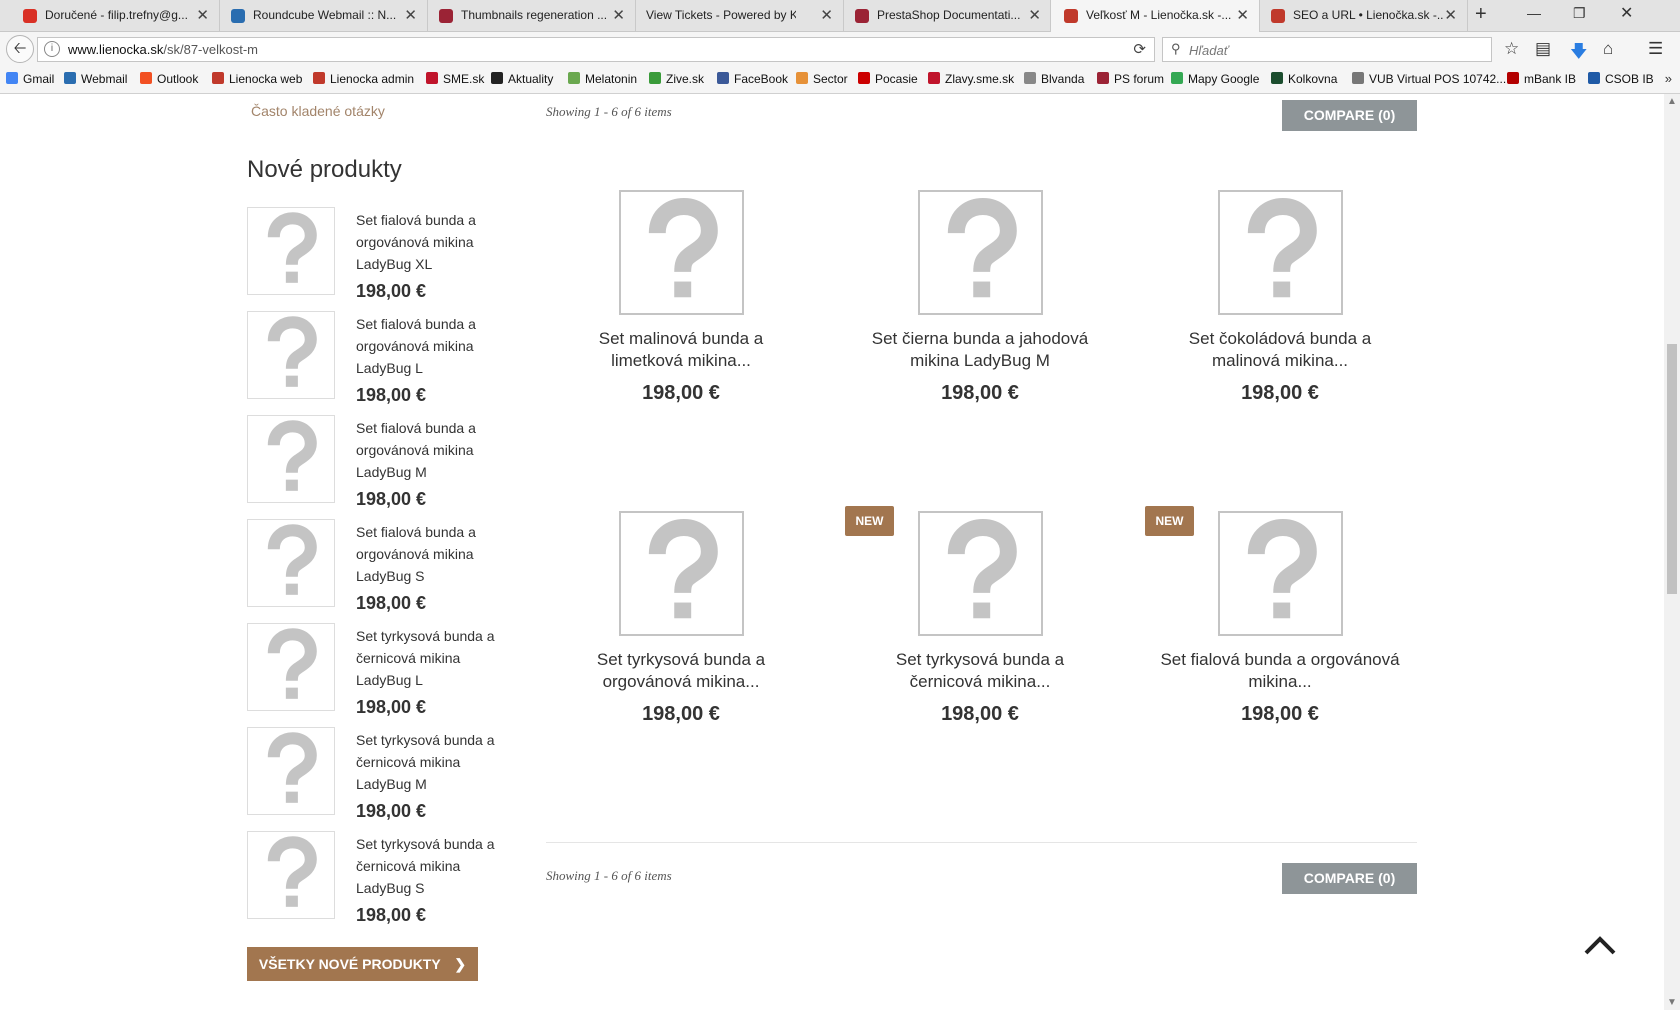  What do you see at coordinates (363, 79) in the screenshot?
I see `bookmark-item: Lienocka admin` at bounding box center [363, 79].